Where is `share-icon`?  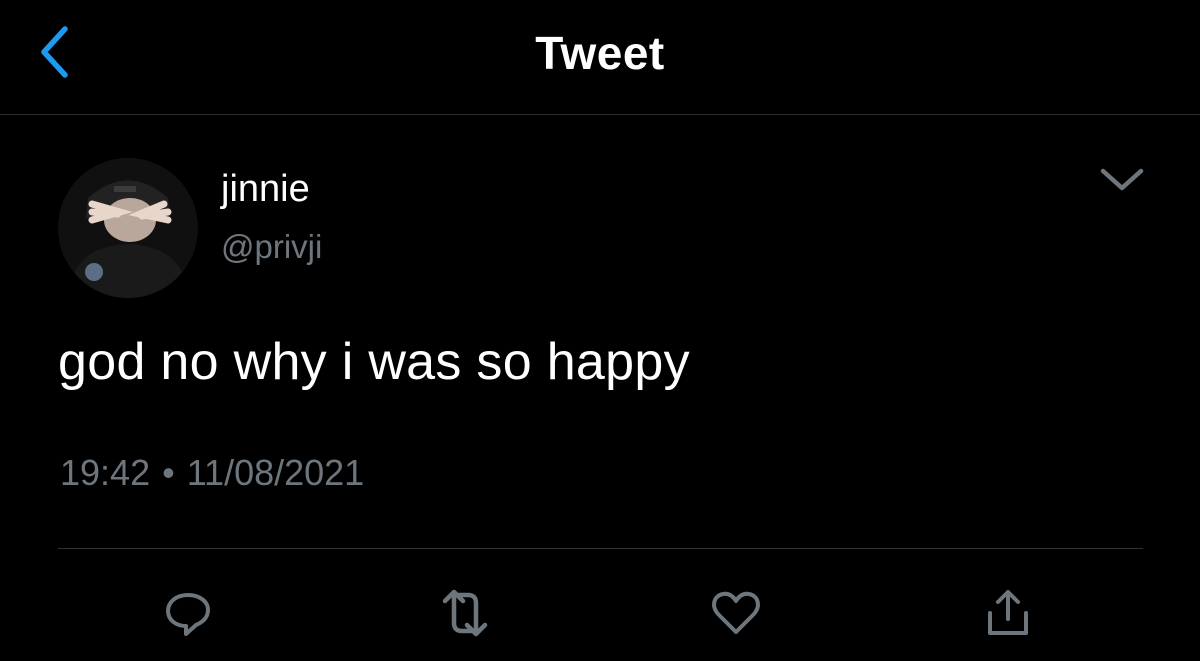 share-icon is located at coordinates (1008, 612).